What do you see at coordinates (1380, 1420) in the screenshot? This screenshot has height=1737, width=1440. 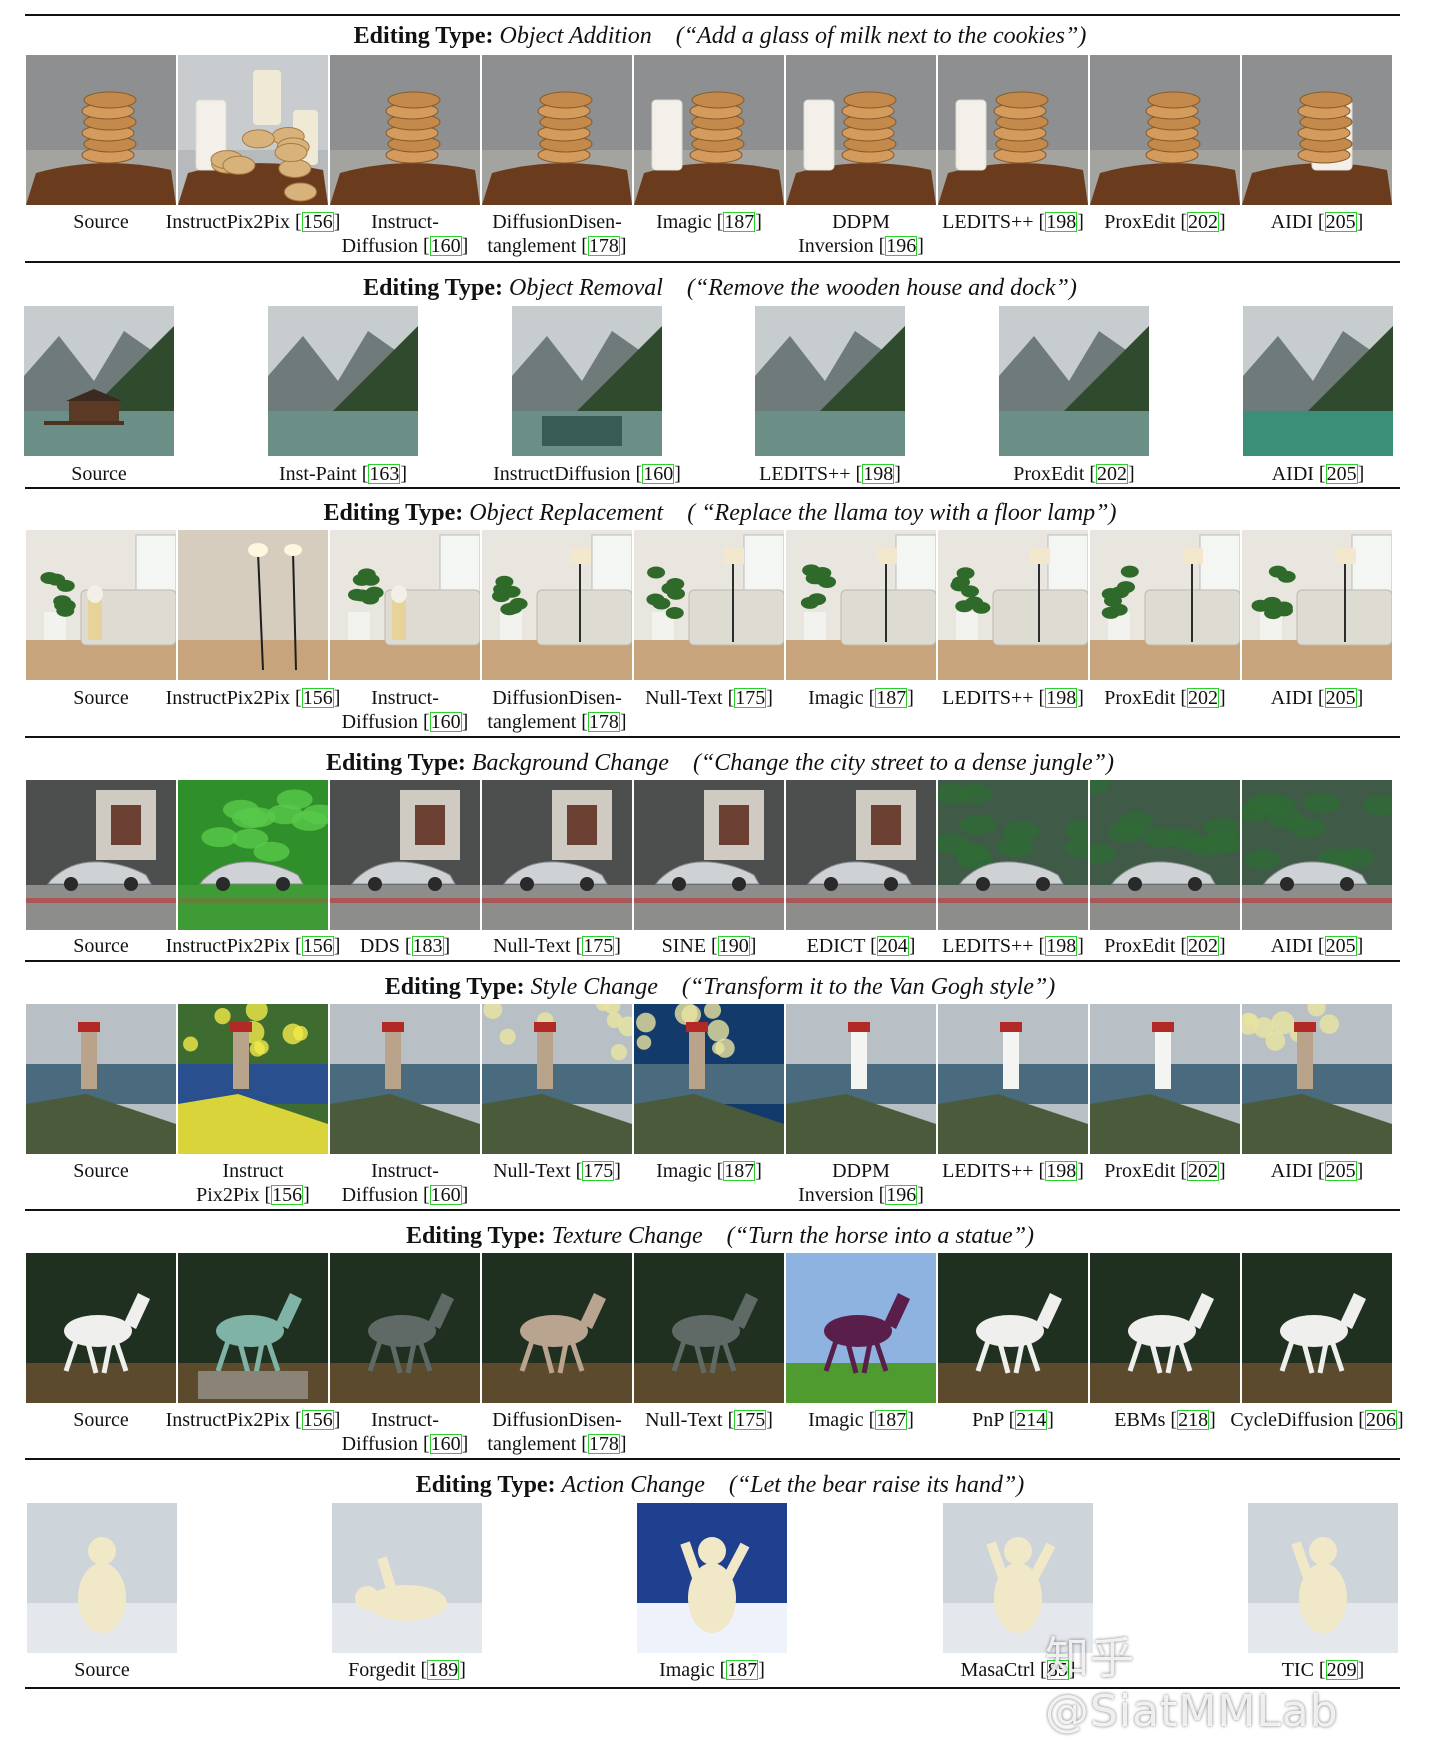 I see `citation-link: 206` at bounding box center [1380, 1420].